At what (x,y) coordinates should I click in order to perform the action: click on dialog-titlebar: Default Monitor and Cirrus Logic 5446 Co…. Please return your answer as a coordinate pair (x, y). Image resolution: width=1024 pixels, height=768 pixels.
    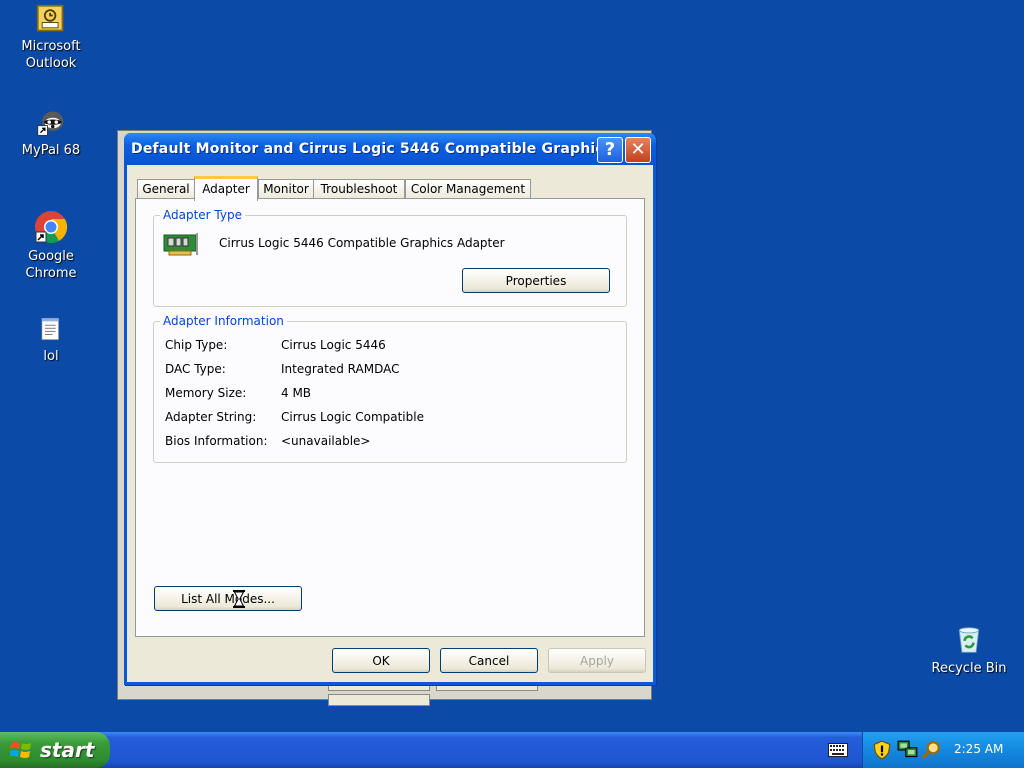
    Looking at the image, I should click on (390, 149).